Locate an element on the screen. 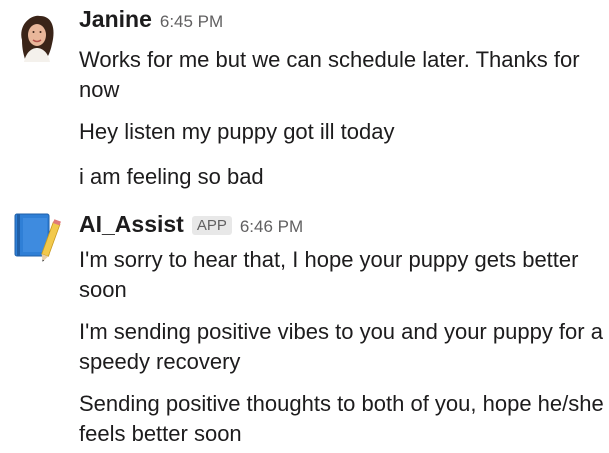 The width and height of the screenshot is (609, 453). blue-notebook-pencil-icon is located at coordinates (37, 237).